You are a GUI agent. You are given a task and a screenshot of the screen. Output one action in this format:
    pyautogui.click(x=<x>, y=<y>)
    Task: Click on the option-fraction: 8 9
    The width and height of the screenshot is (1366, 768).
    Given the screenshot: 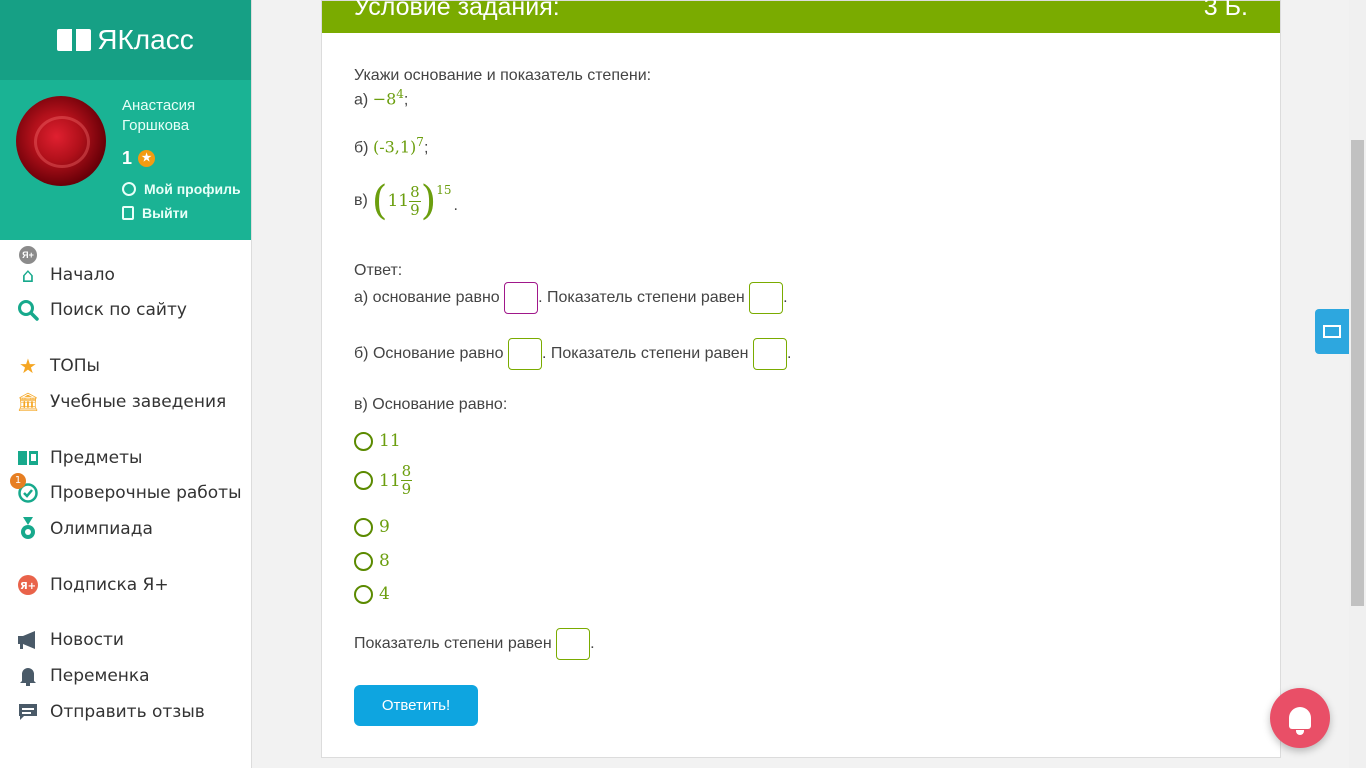 What is the action you would take?
    pyautogui.click(x=406, y=480)
    